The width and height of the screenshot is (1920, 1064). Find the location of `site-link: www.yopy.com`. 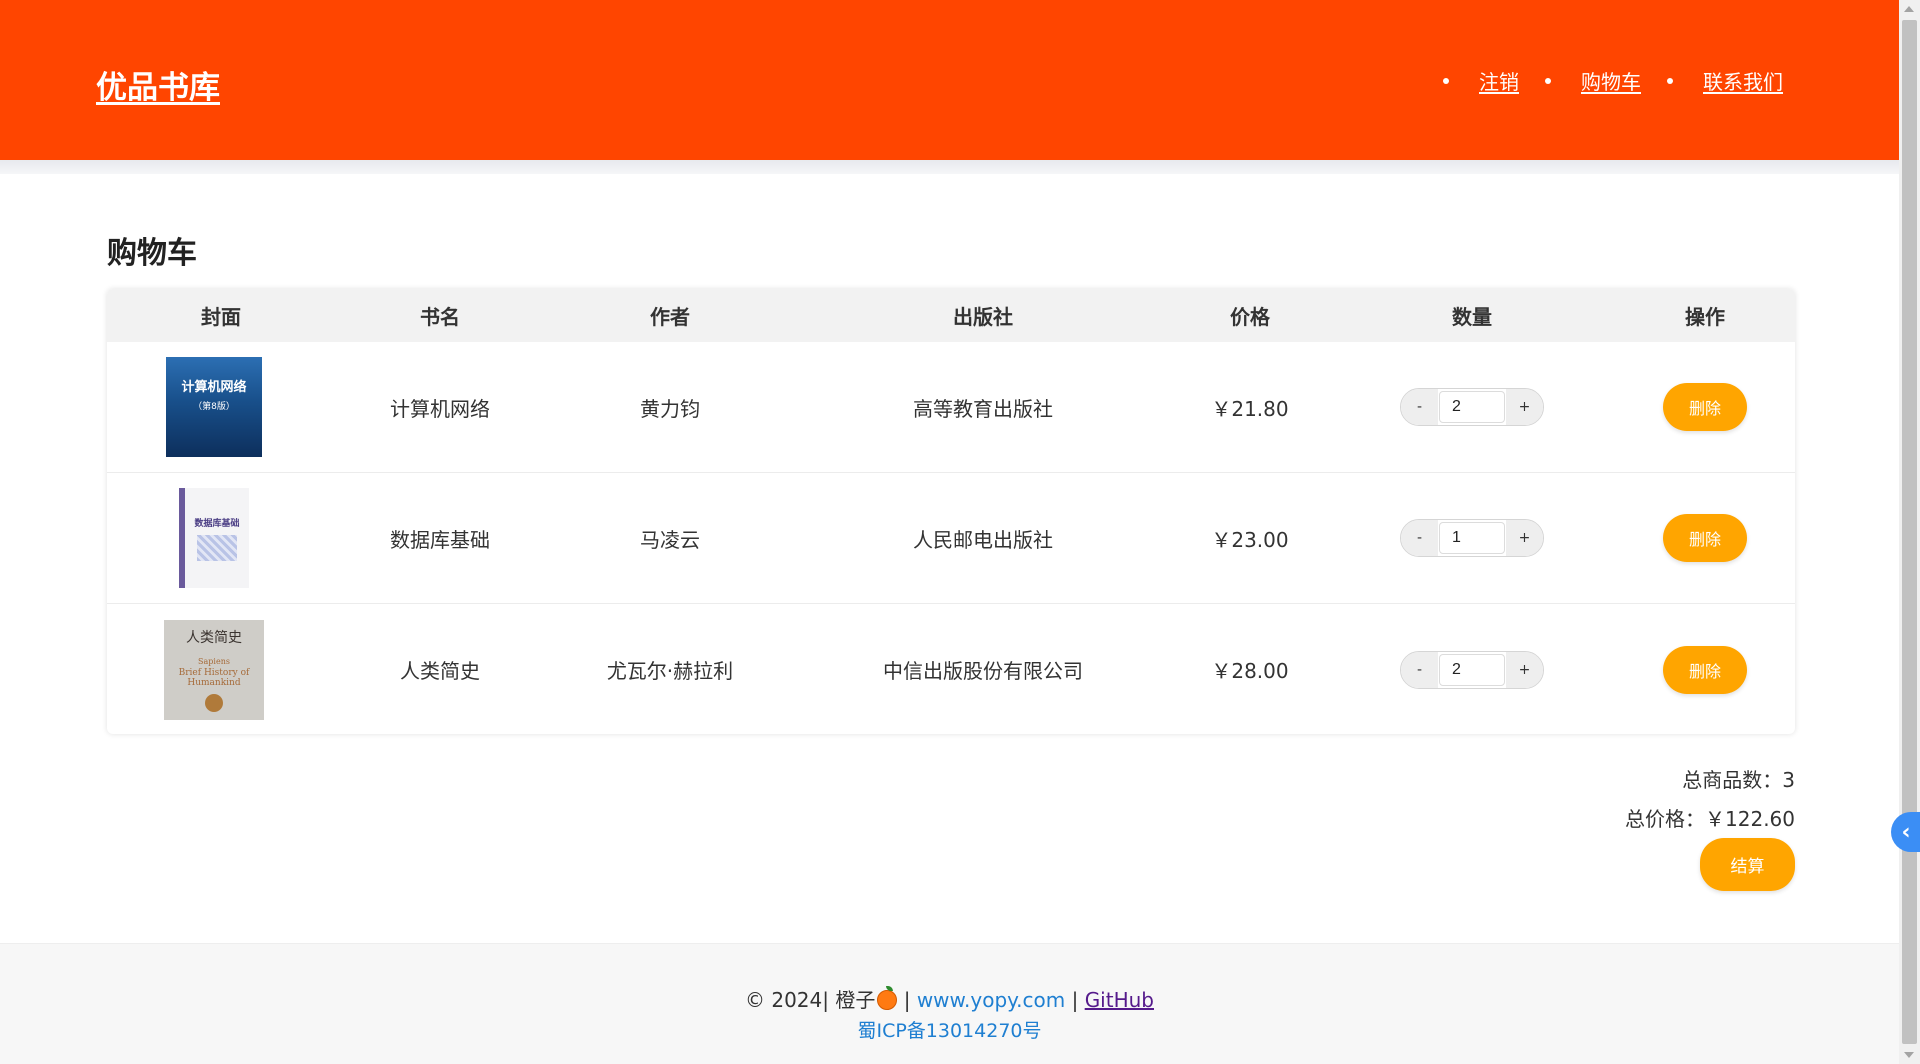

site-link: www.yopy.com is located at coordinates (991, 1000).